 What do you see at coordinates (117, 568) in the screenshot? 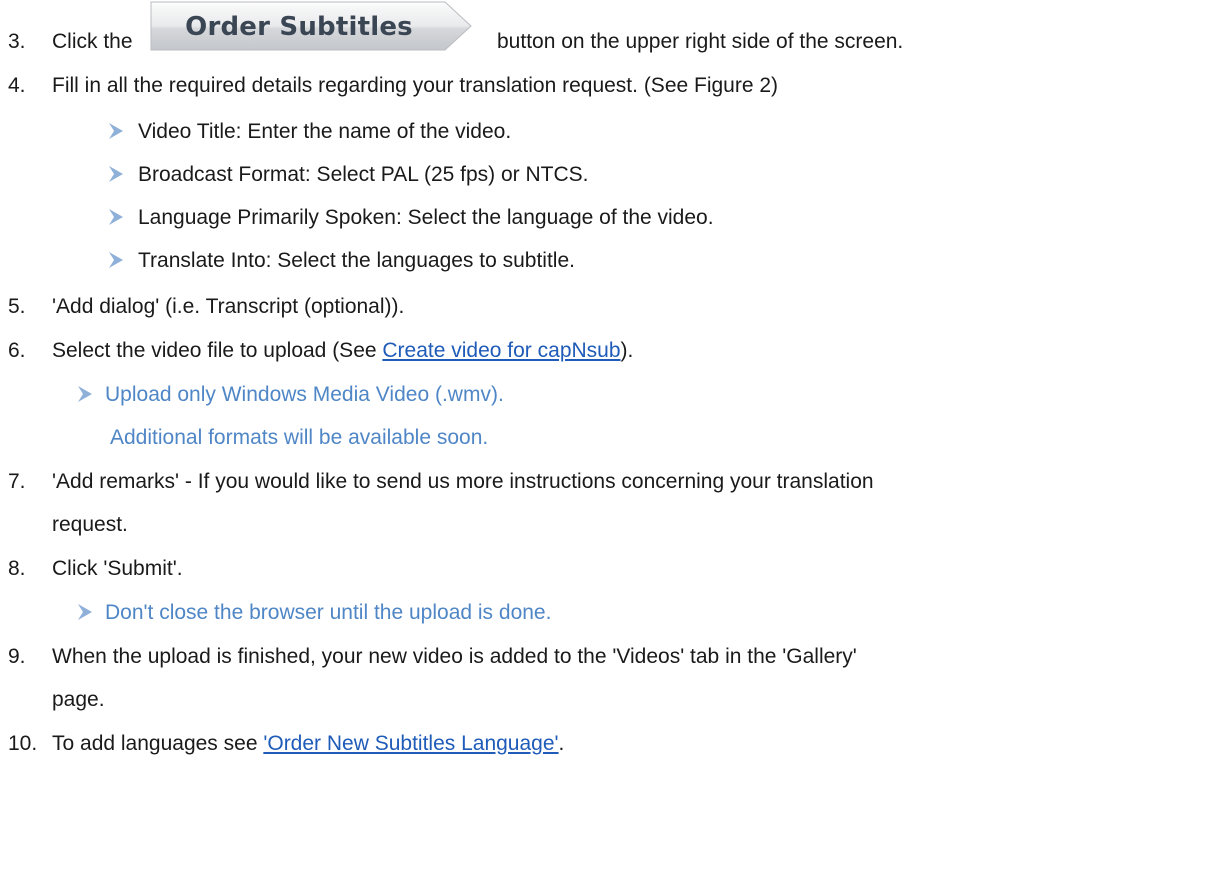
I see `step-text: Click 'Submit'.` at bounding box center [117, 568].